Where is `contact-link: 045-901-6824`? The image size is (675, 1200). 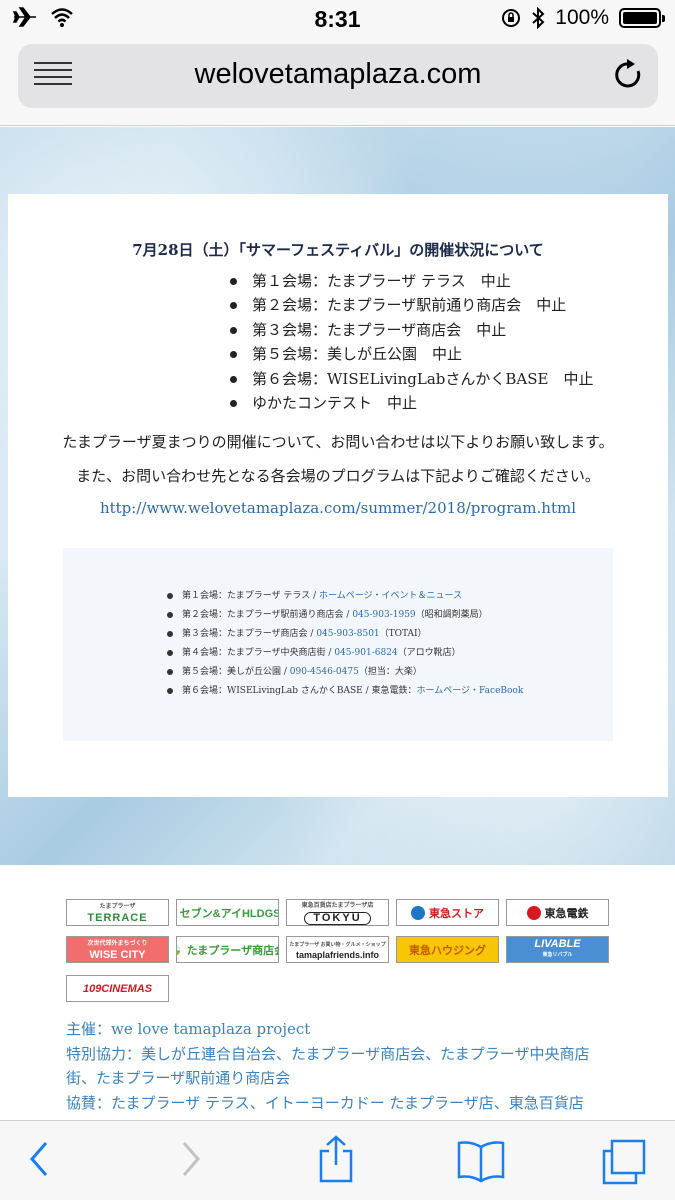 contact-link: 045-901-6824 is located at coordinates (365, 653).